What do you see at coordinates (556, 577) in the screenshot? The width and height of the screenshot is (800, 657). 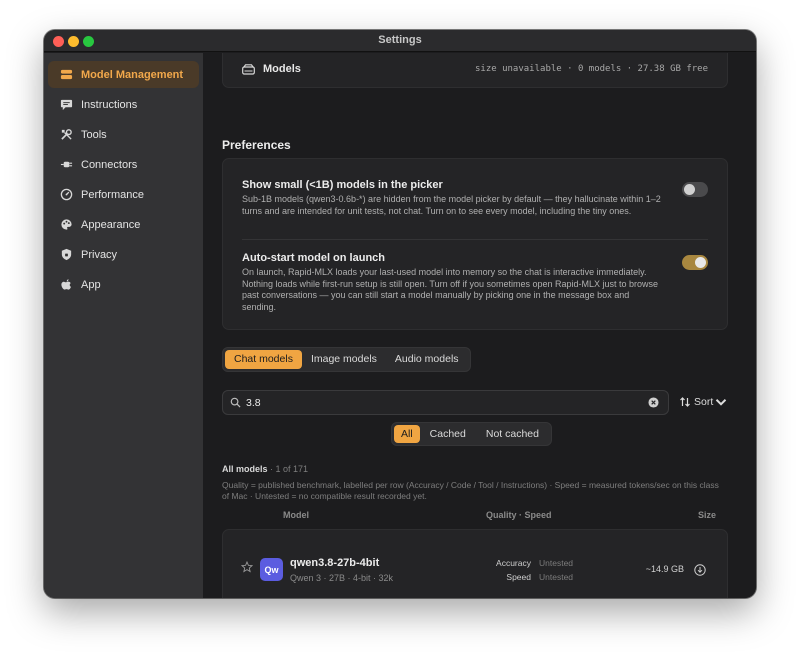 I see `speed-value: Untested` at bounding box center [556, 577].